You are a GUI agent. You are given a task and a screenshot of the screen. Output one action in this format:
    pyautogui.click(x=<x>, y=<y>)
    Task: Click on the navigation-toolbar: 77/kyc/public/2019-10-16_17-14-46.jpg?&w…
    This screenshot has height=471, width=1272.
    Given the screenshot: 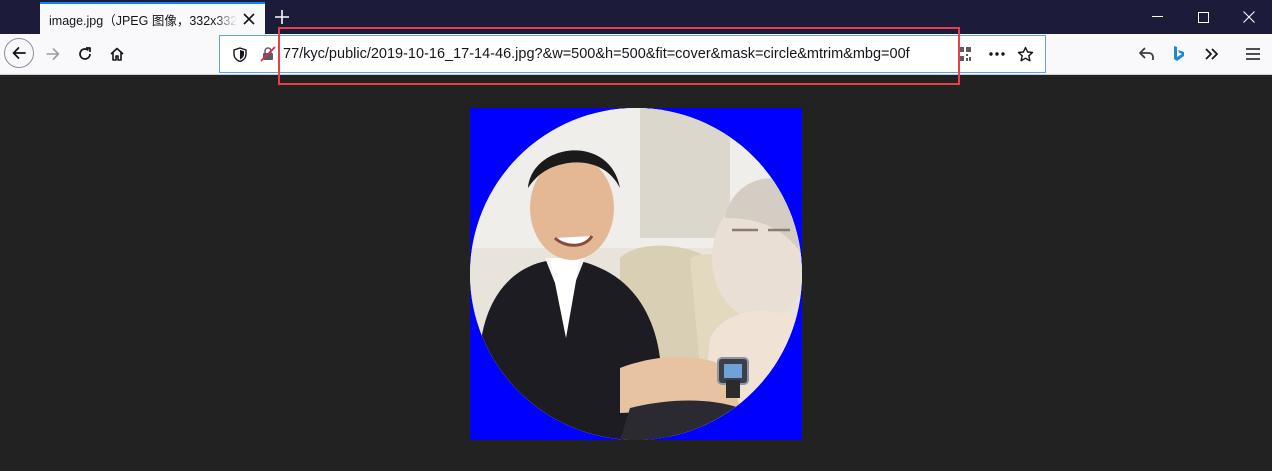 What is the action you would take?
    pyautogui.click(x=636, y=54)
    